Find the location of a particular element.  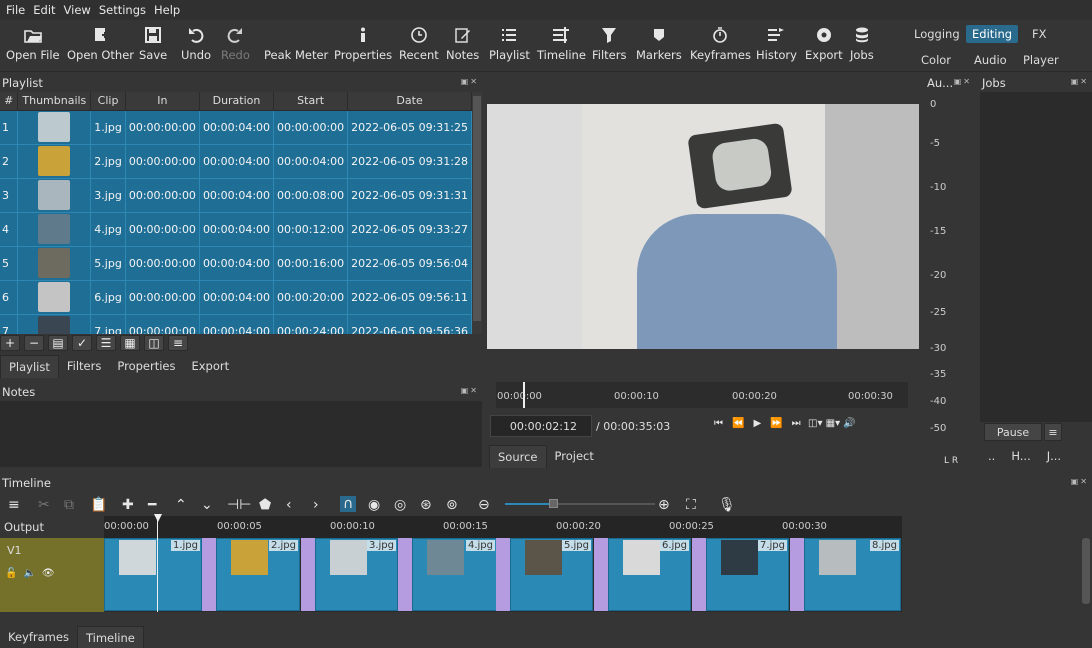

player-scrubber is located at coordinates (702, 395).